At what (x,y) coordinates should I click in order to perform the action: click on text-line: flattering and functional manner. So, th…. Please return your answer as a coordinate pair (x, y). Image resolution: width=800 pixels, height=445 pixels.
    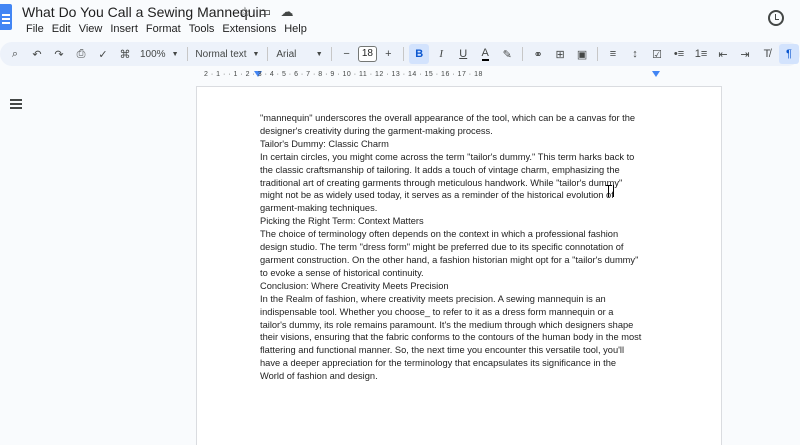
    Looking at the image, I should click on (442, 350).